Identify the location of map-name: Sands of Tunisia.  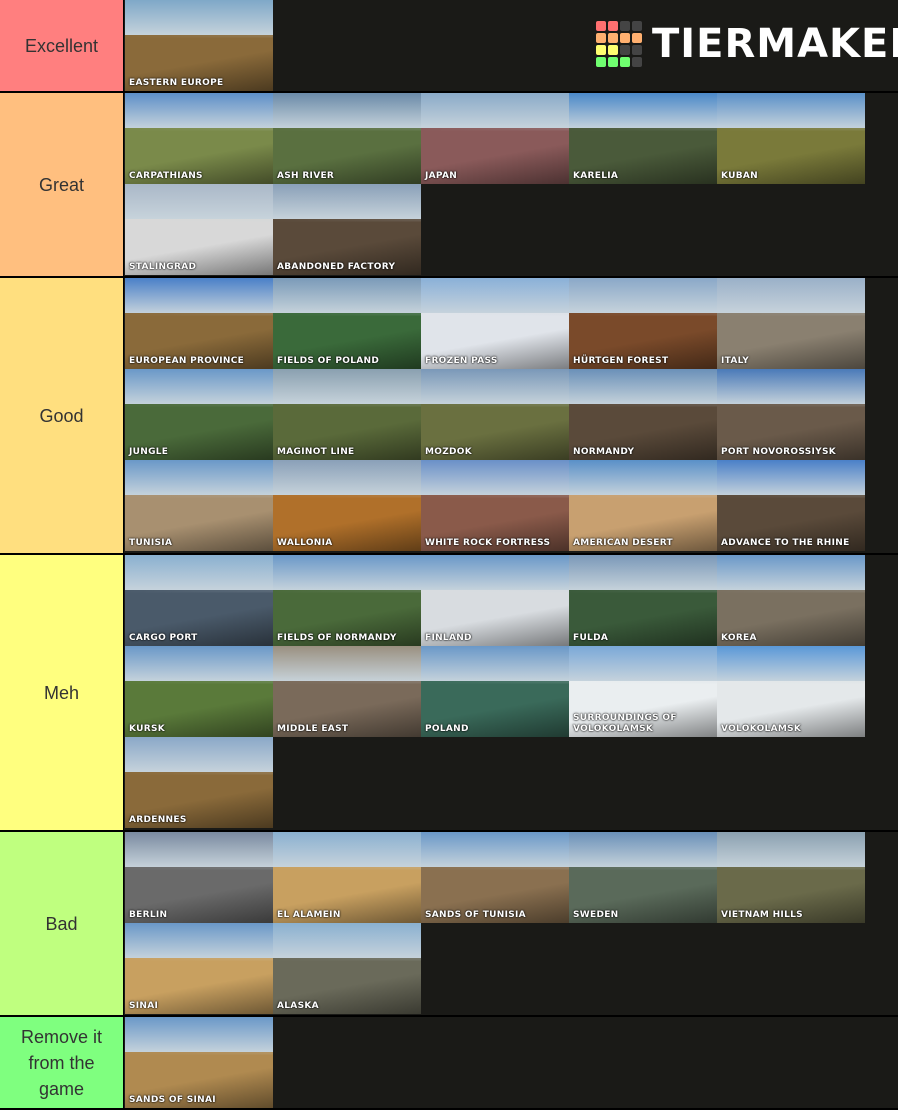
(475, 915).